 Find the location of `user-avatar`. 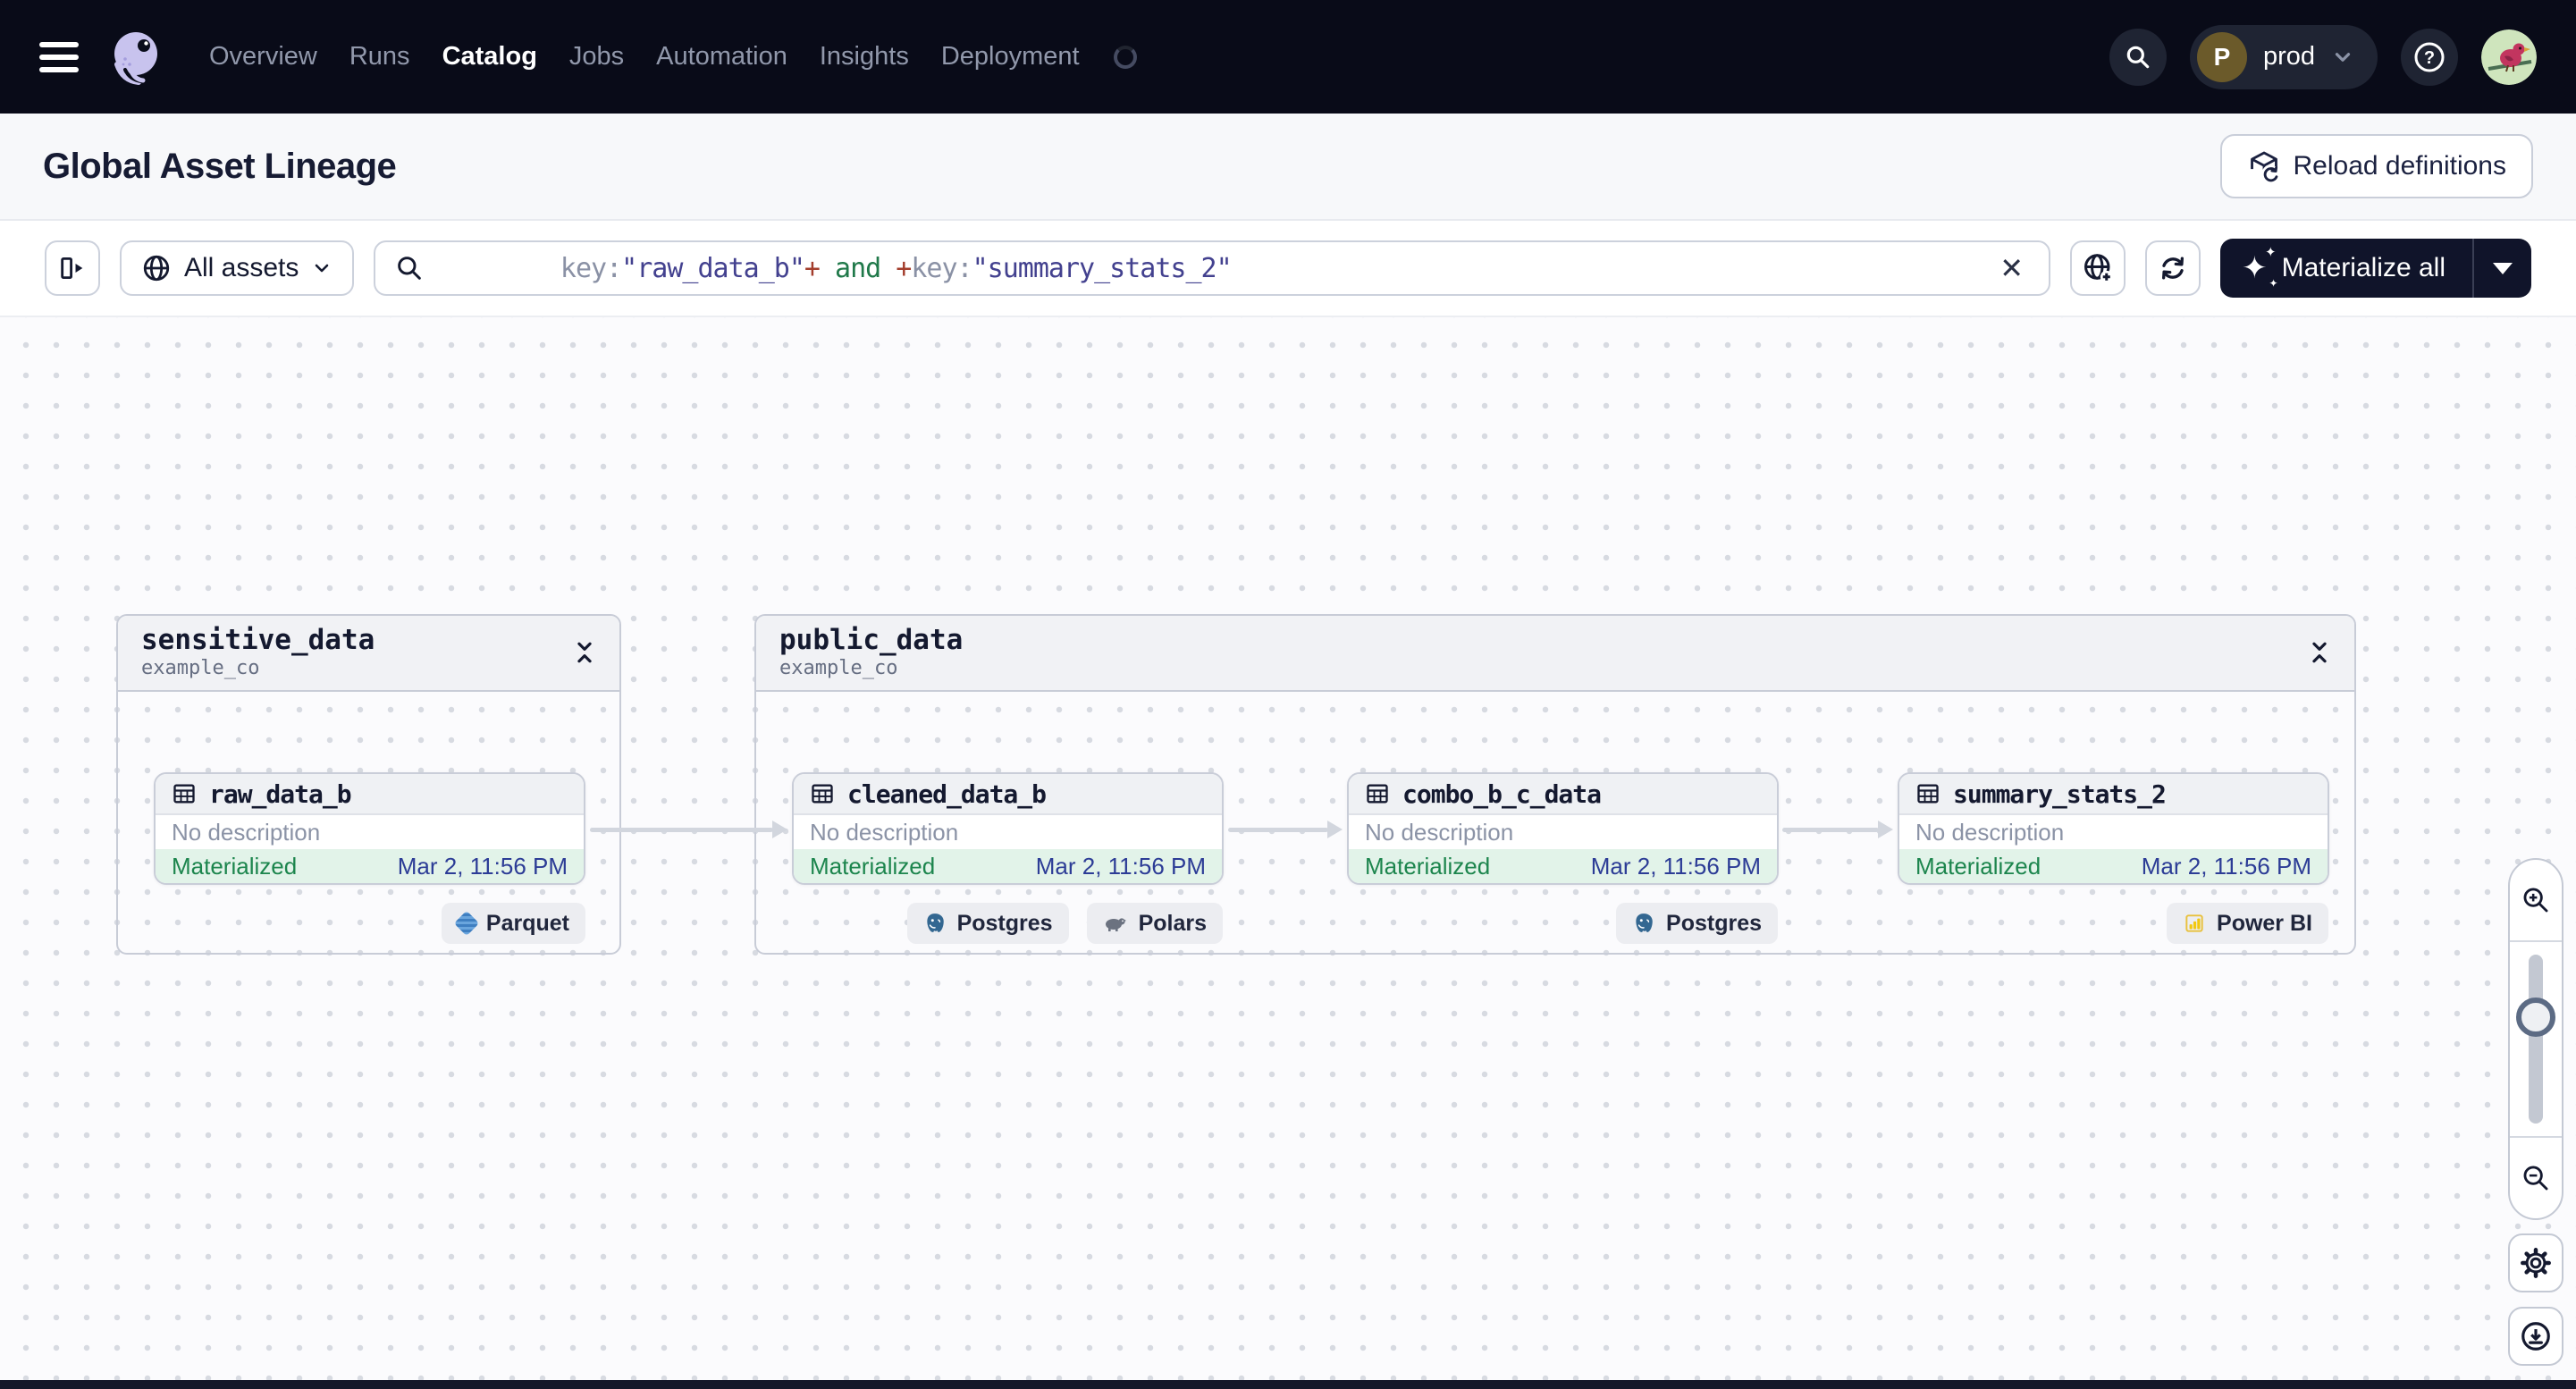

user-avatar is located at coordinates (2509, 57).